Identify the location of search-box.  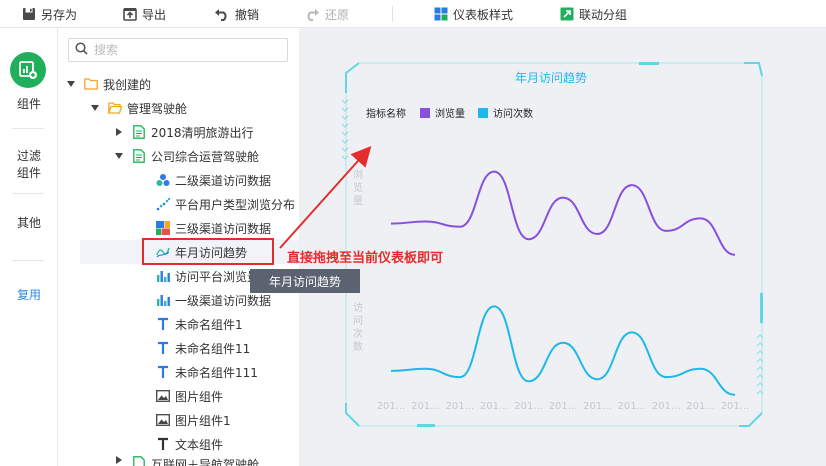
(178, 50).